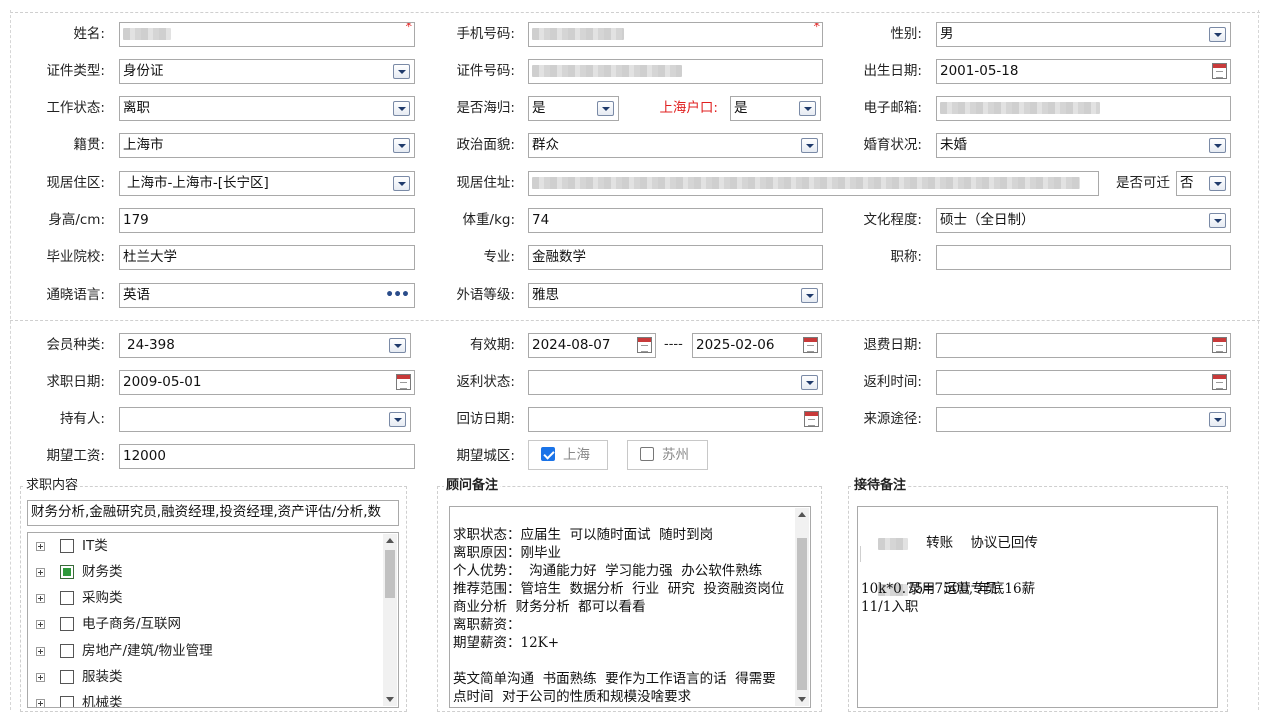  What do you see at coordinates (82, 419) in the screenshot?
I see `holder-label: 持有人:` at bounding box center [82, 419].